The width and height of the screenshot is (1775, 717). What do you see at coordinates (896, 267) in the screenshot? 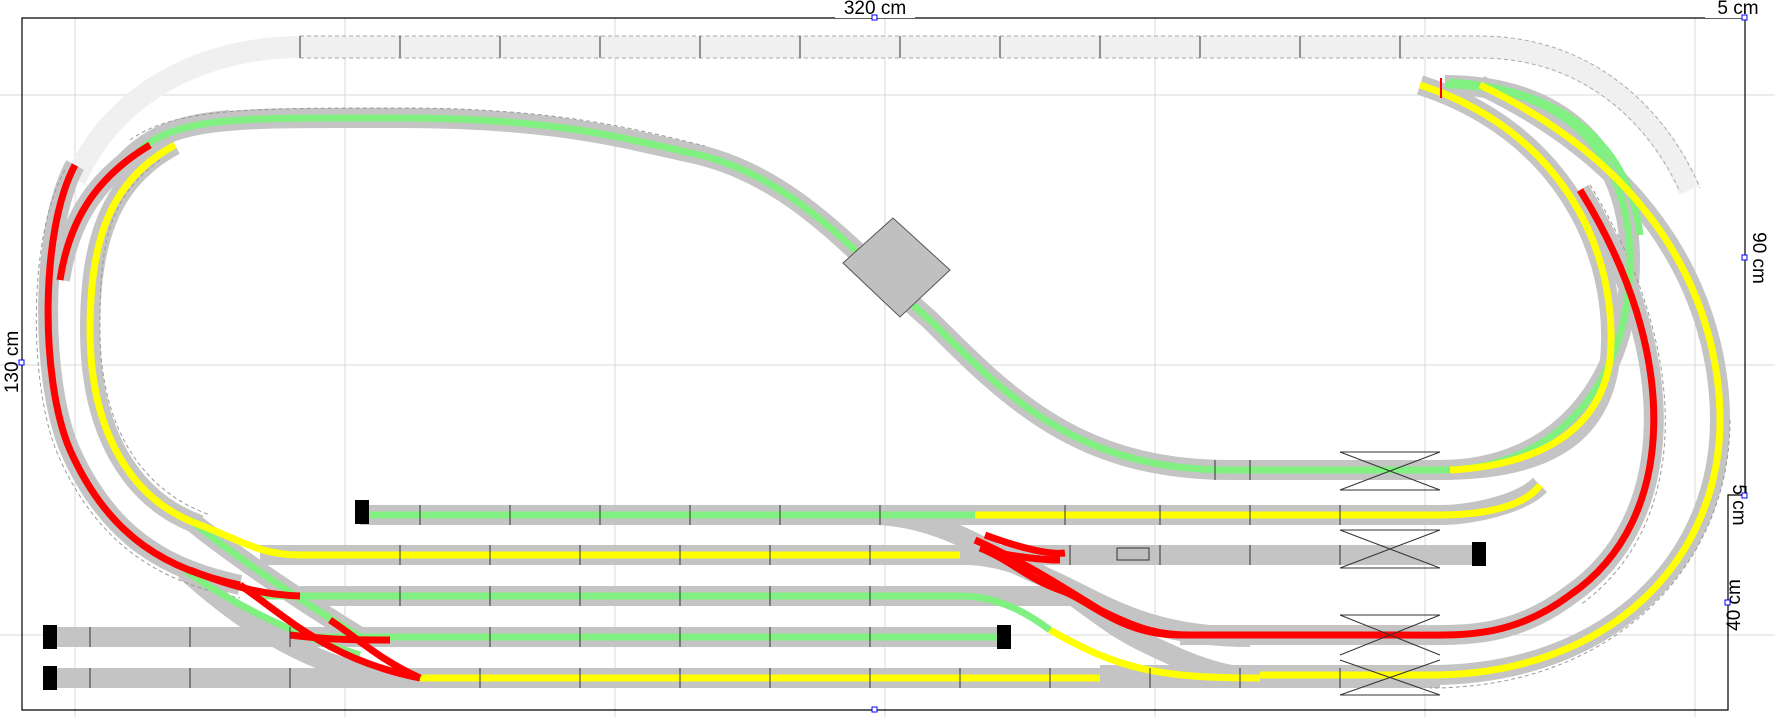
I see `bridge-platform` at bounding box center [896, 267].